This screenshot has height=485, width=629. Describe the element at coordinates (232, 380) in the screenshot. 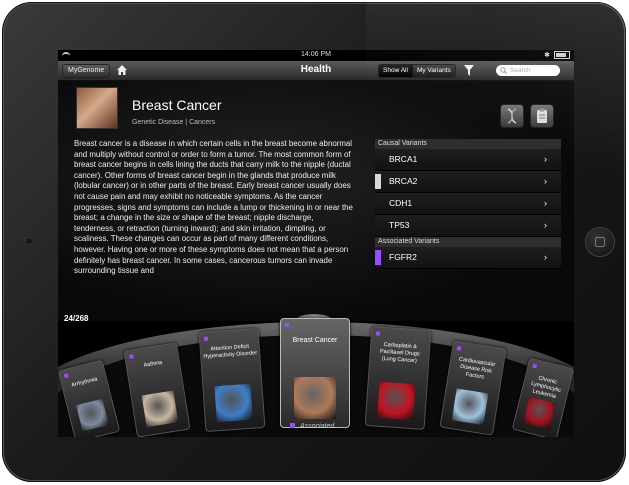

I see `disease-card: Attention Deficit Hyperactivity Disorder` at that location.